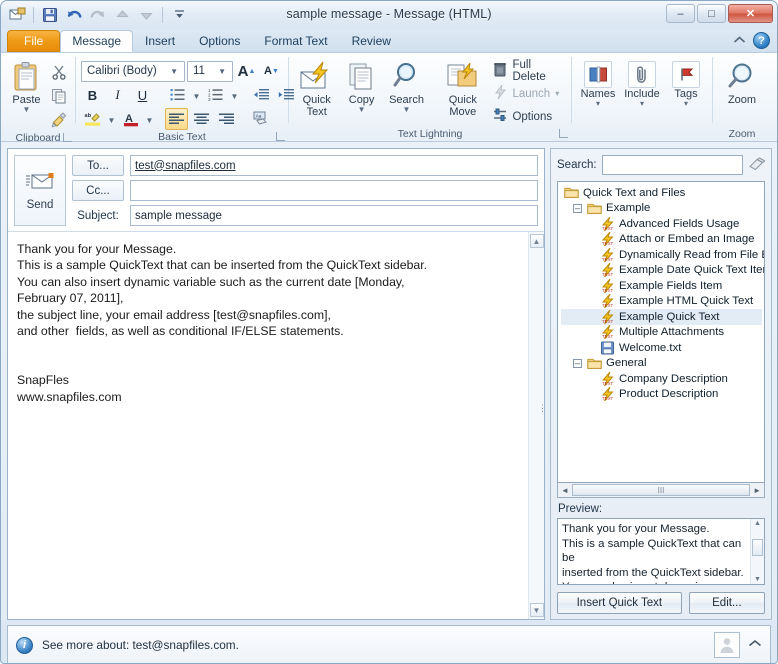  What do you see at coordinates (686, 82) in the screenshot?
I see `tags-button: Tags ▾` at bounding box center [686, 82].